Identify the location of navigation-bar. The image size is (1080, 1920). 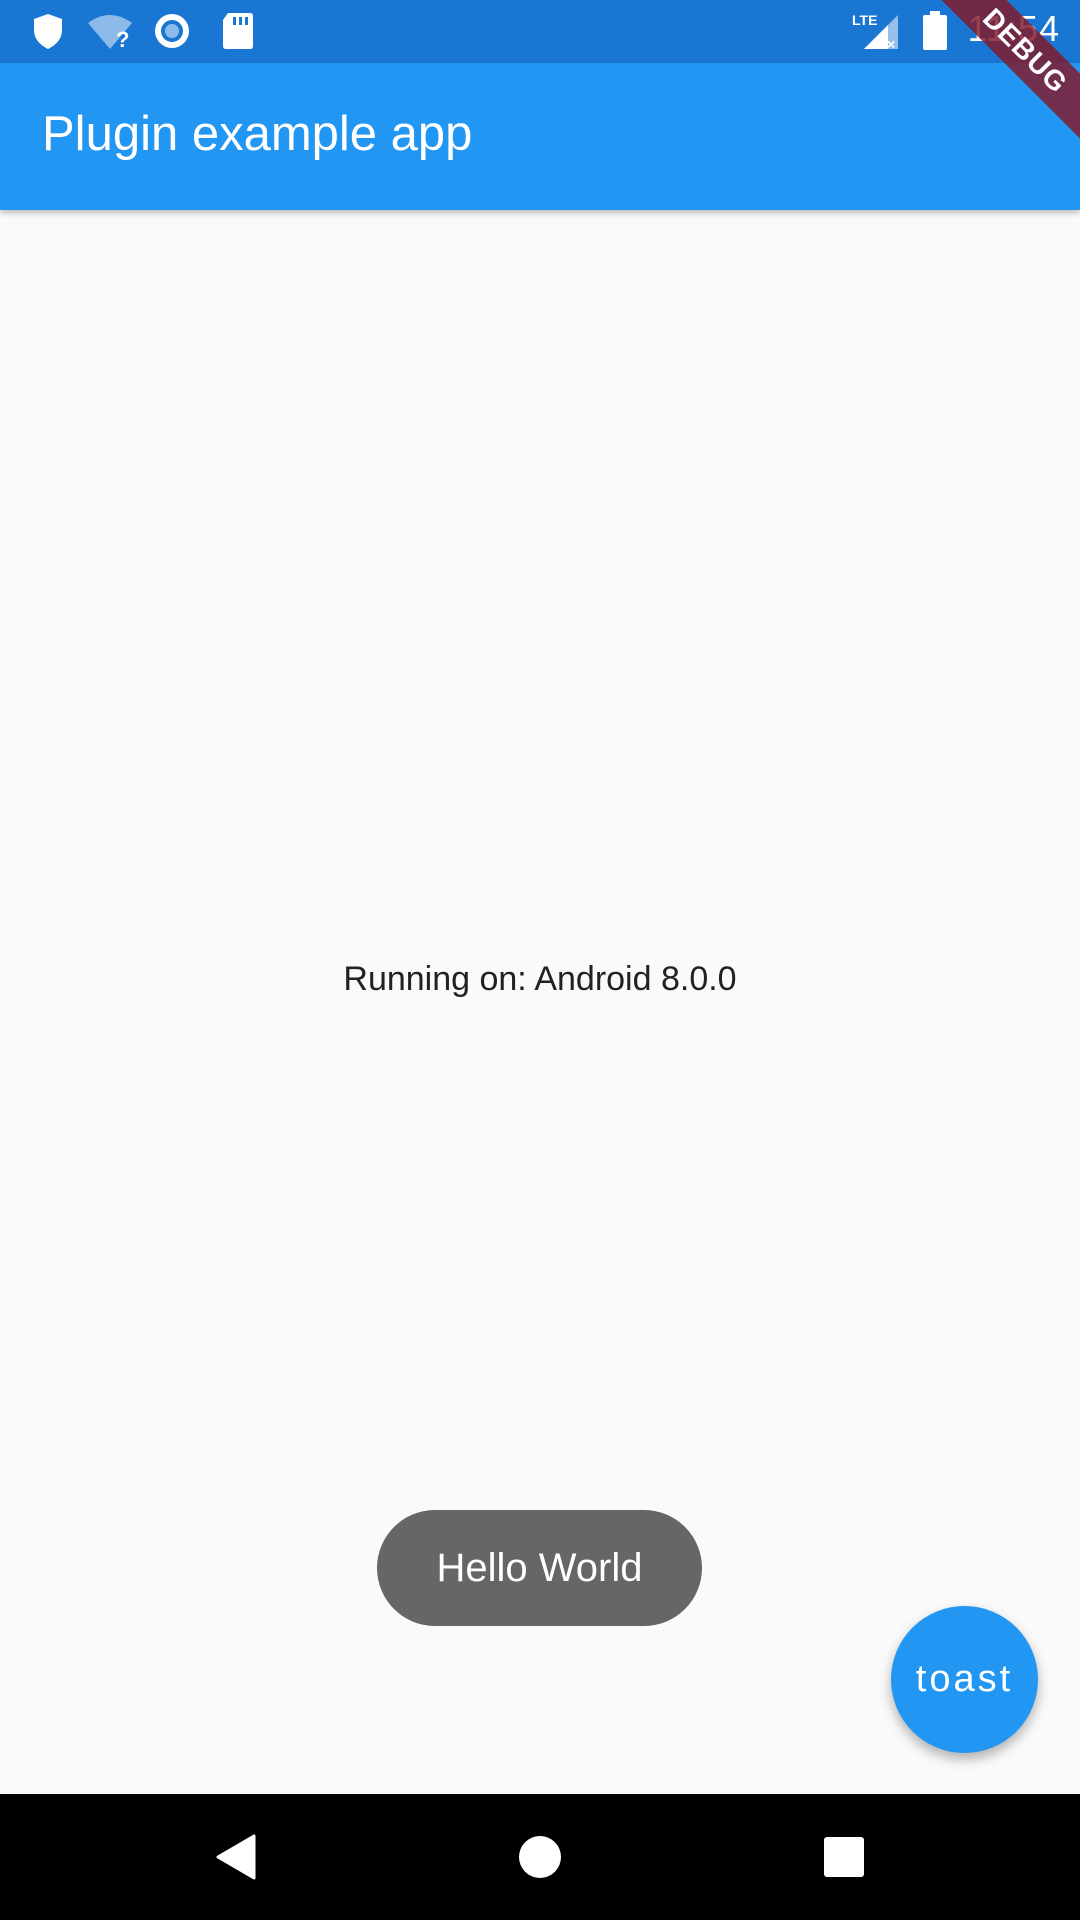
(540, 1857).